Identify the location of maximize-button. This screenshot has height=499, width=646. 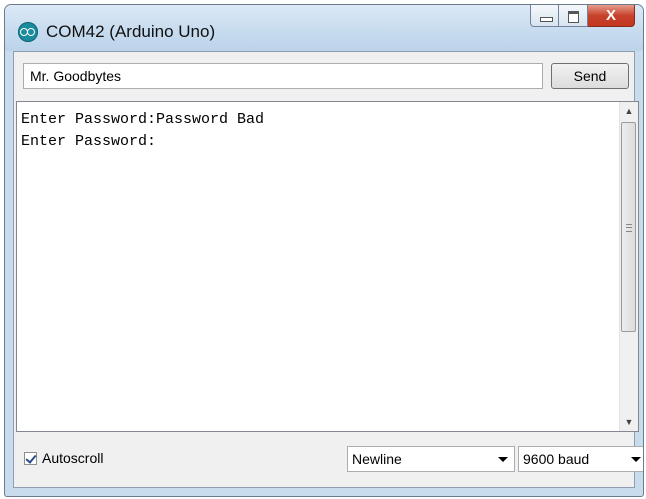
(573, 16).